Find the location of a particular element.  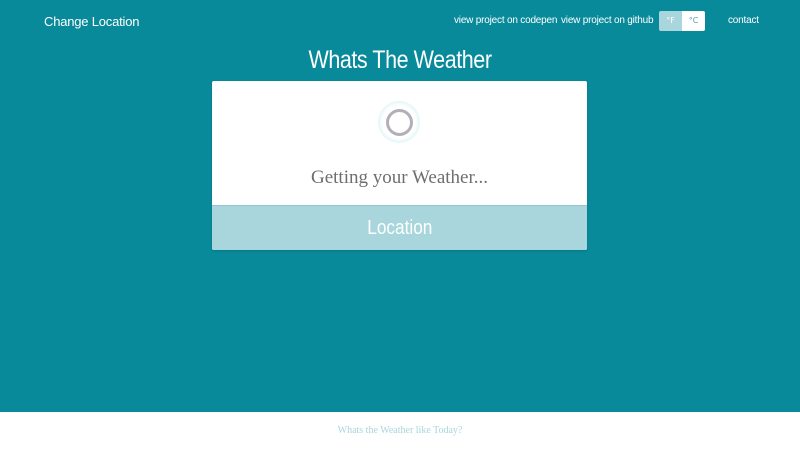

footer: Whats the Weather like Today? is located at coordinates (400, 431).